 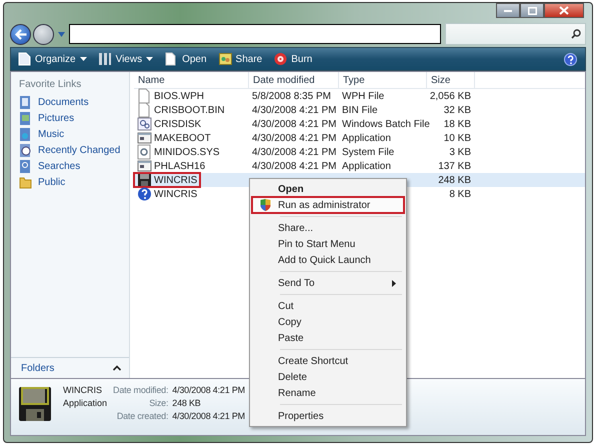 What do you see at coordinates (460, 194) in the screenshot?
I see `table-cell: 8 KB` at bounding box center [460, 194].